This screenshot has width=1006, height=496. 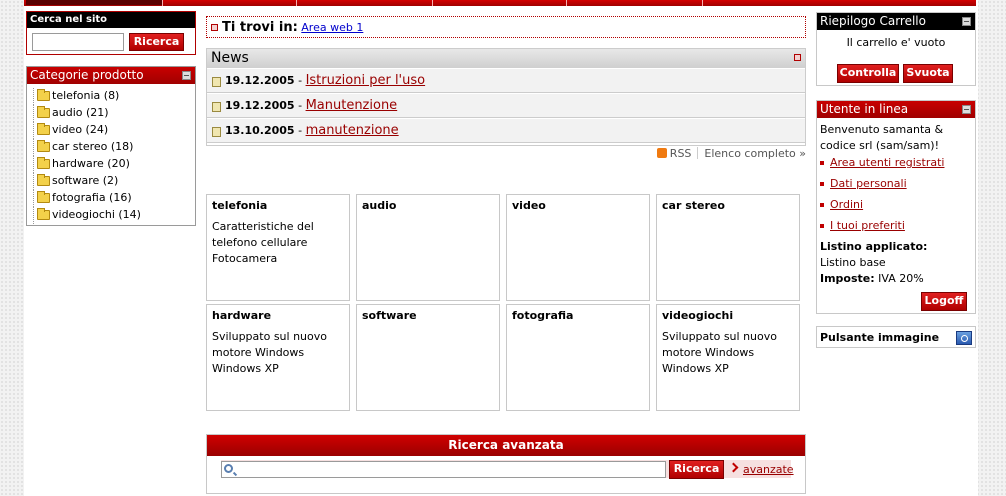 What do you see at coordinates (85, 180) in the screenshot?
I see `category-label: software (2)` at bounding box center [85, 180].